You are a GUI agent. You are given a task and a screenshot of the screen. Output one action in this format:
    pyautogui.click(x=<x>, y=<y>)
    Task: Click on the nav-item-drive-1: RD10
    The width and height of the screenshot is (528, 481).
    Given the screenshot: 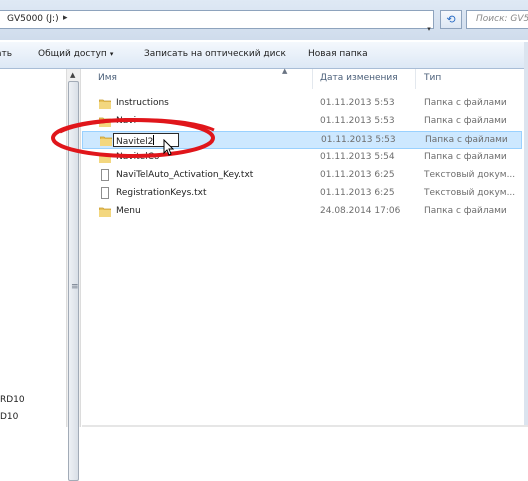 What is the action you would take?
    pyautogui.click(x=12, y=400)
    